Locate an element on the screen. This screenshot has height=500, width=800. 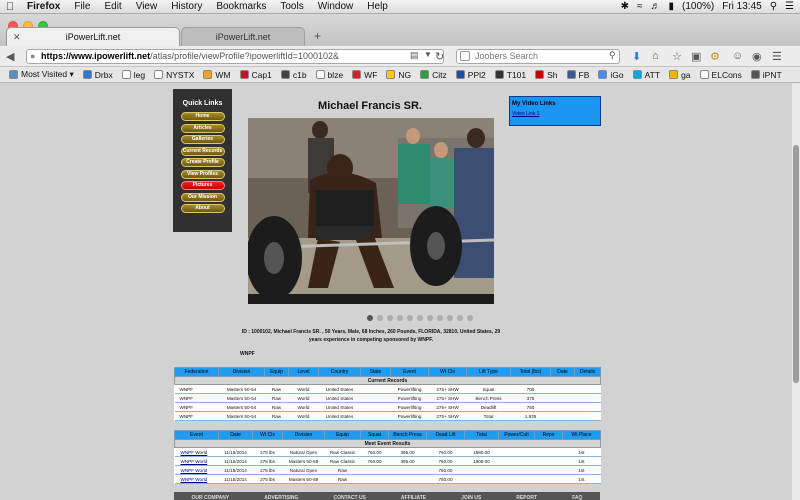
footer-link: FAQ is located at coordinates (577, 497).